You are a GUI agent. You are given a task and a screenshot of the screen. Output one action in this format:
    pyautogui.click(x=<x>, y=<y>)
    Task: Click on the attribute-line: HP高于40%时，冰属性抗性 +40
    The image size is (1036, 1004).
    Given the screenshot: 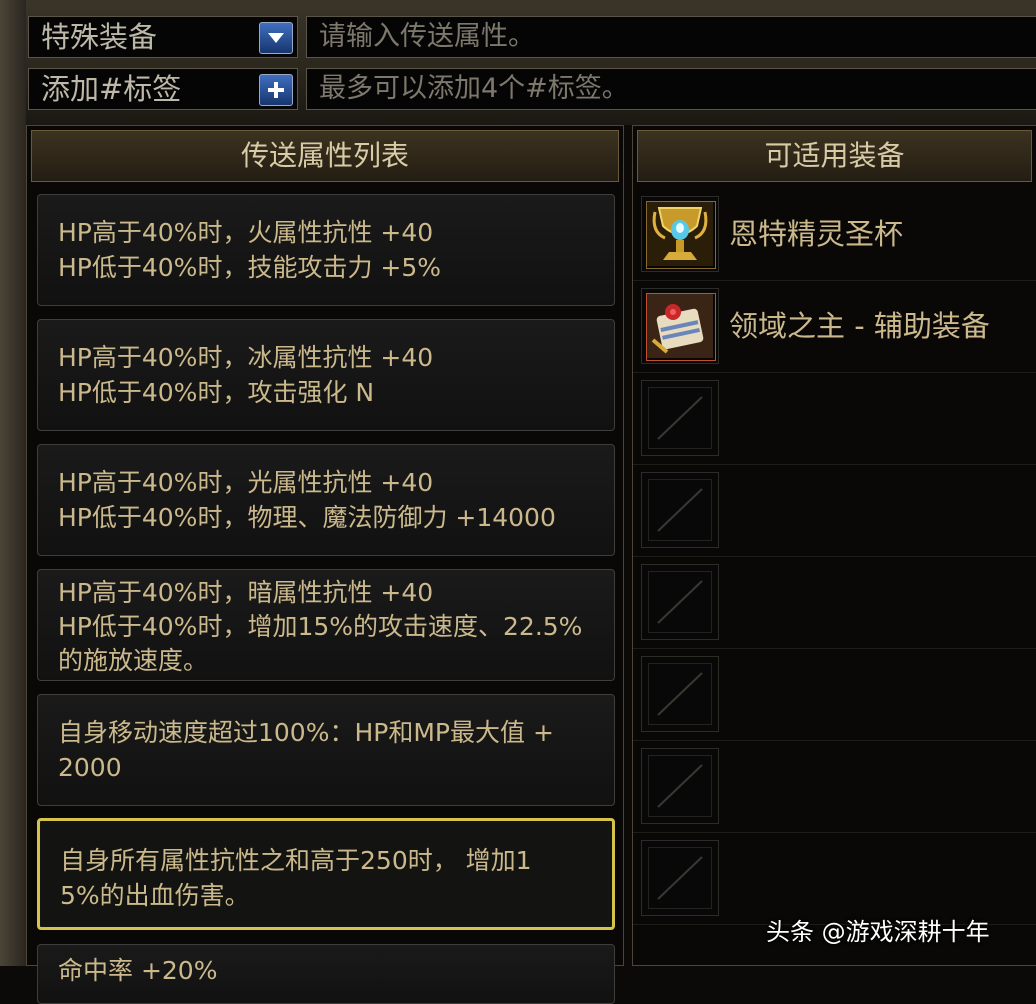 What is the action you would take?
    pyautogui.click(x=246, y=357)
    